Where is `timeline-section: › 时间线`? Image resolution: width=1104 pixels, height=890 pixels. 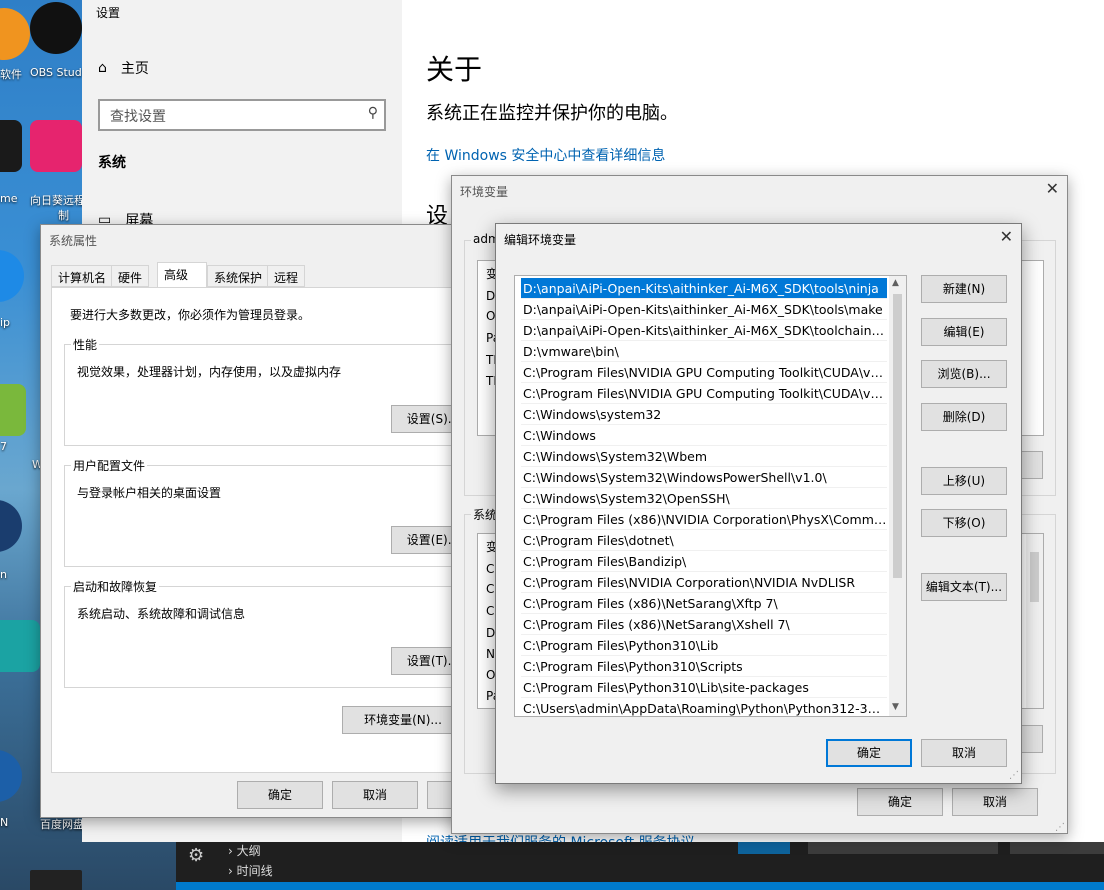 timeline-section: › 时间线 is located at coordinates (250, 870).